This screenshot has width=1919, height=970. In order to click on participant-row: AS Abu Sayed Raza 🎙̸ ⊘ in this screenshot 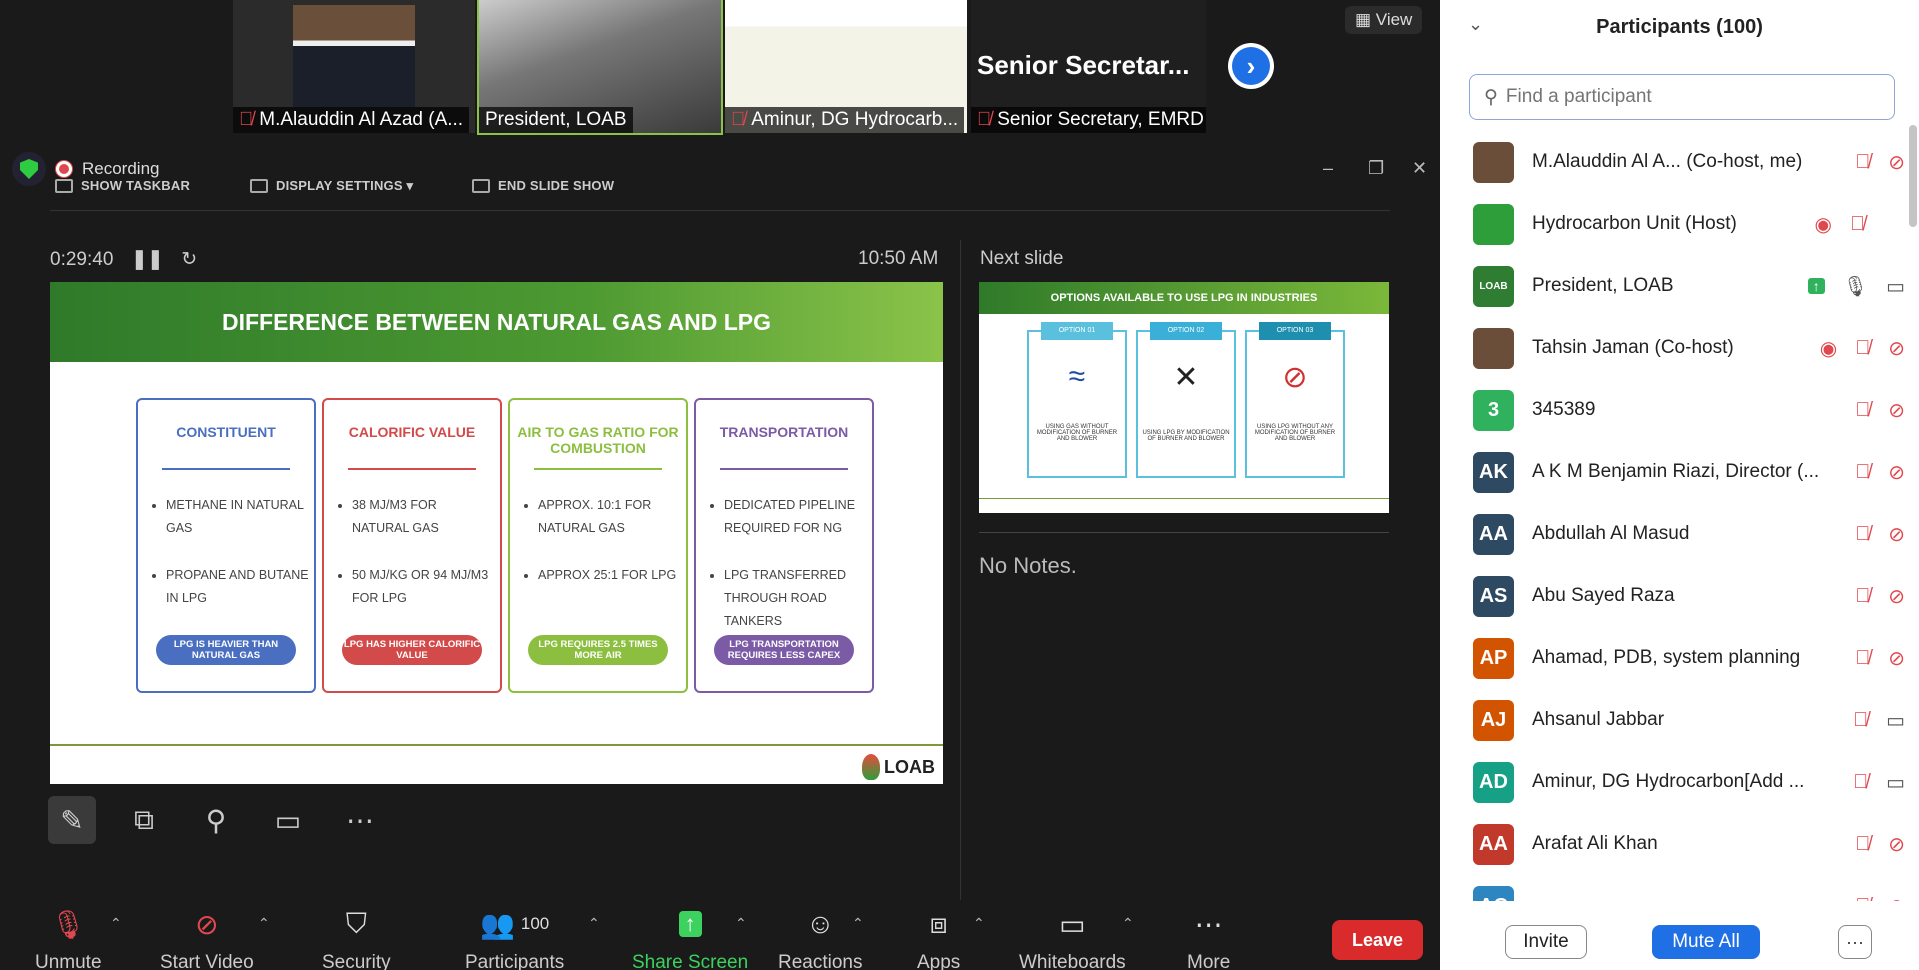, I will do `click(1672, 596)`.